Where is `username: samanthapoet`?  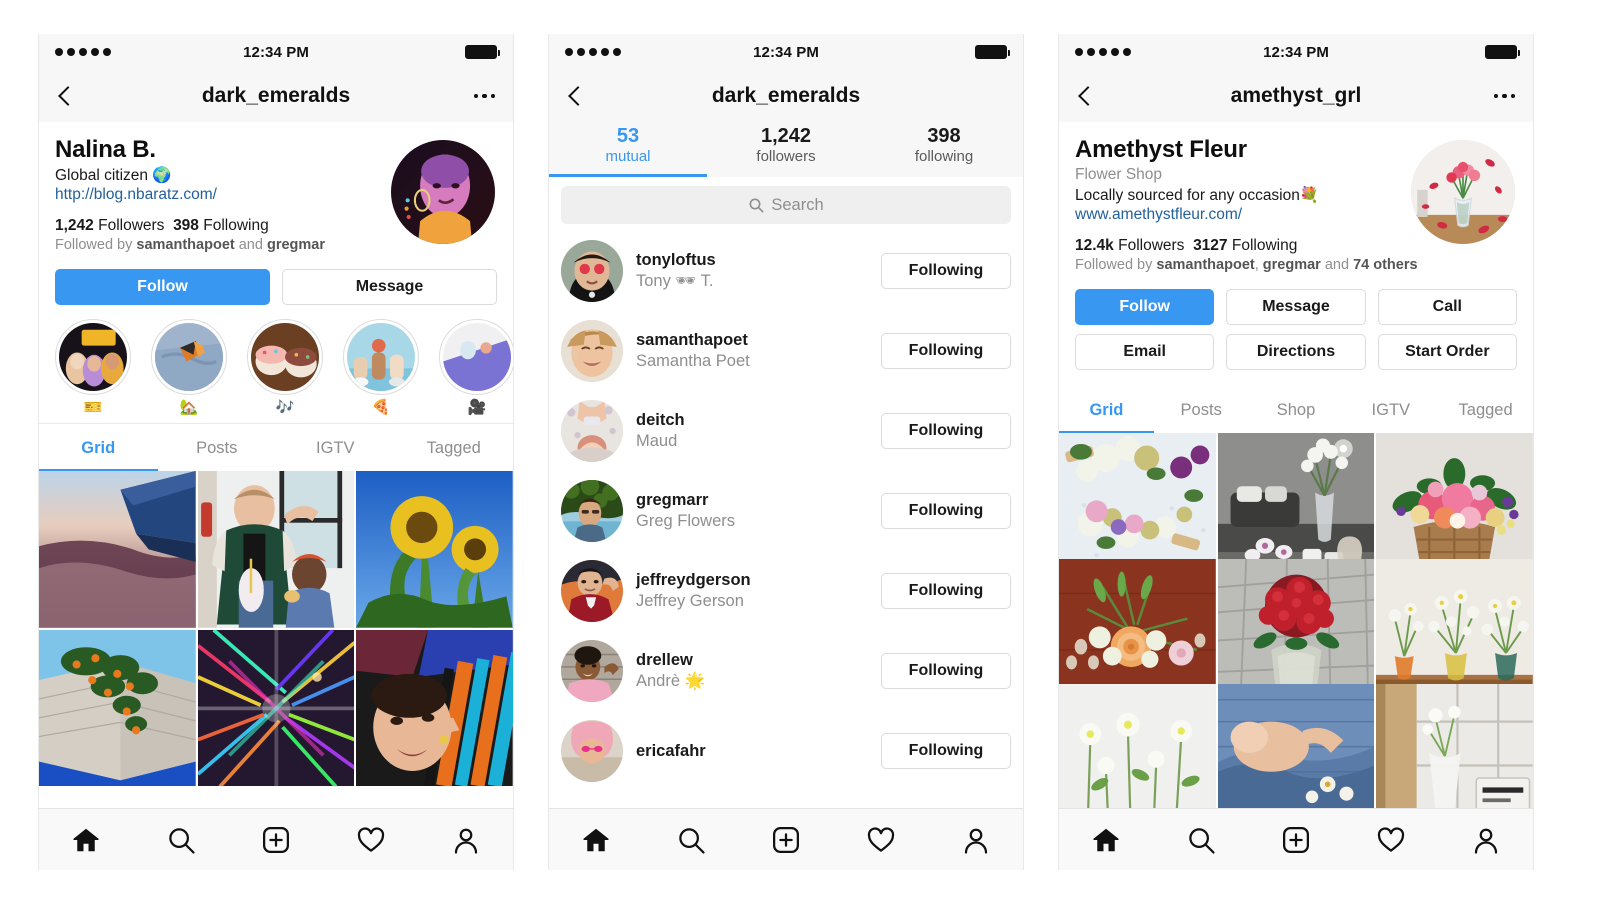
username: samanthapoet is located at coordinates (692, 339).